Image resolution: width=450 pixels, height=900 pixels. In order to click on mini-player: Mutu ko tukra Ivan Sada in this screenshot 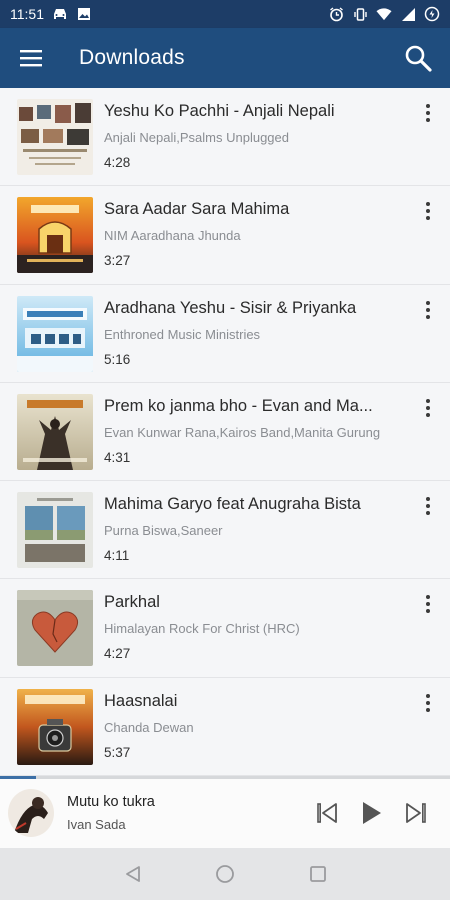, I will do `click(225, 813)`.